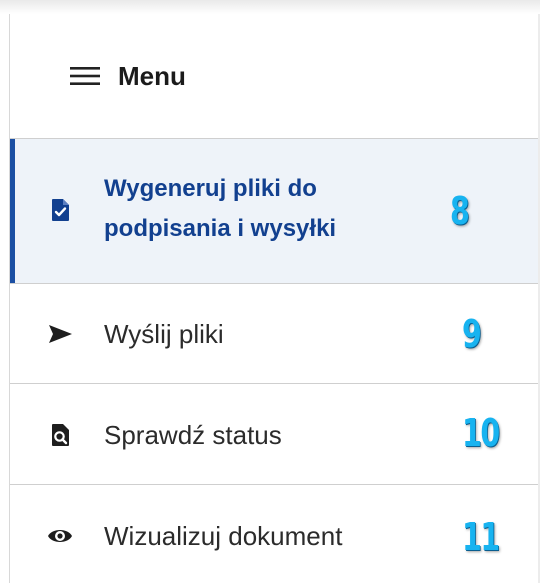 The width and height of the screenshot is (540, 583). I want to click on menu-item-label-line2: podpisania i wysyłki, so click(220, 228).